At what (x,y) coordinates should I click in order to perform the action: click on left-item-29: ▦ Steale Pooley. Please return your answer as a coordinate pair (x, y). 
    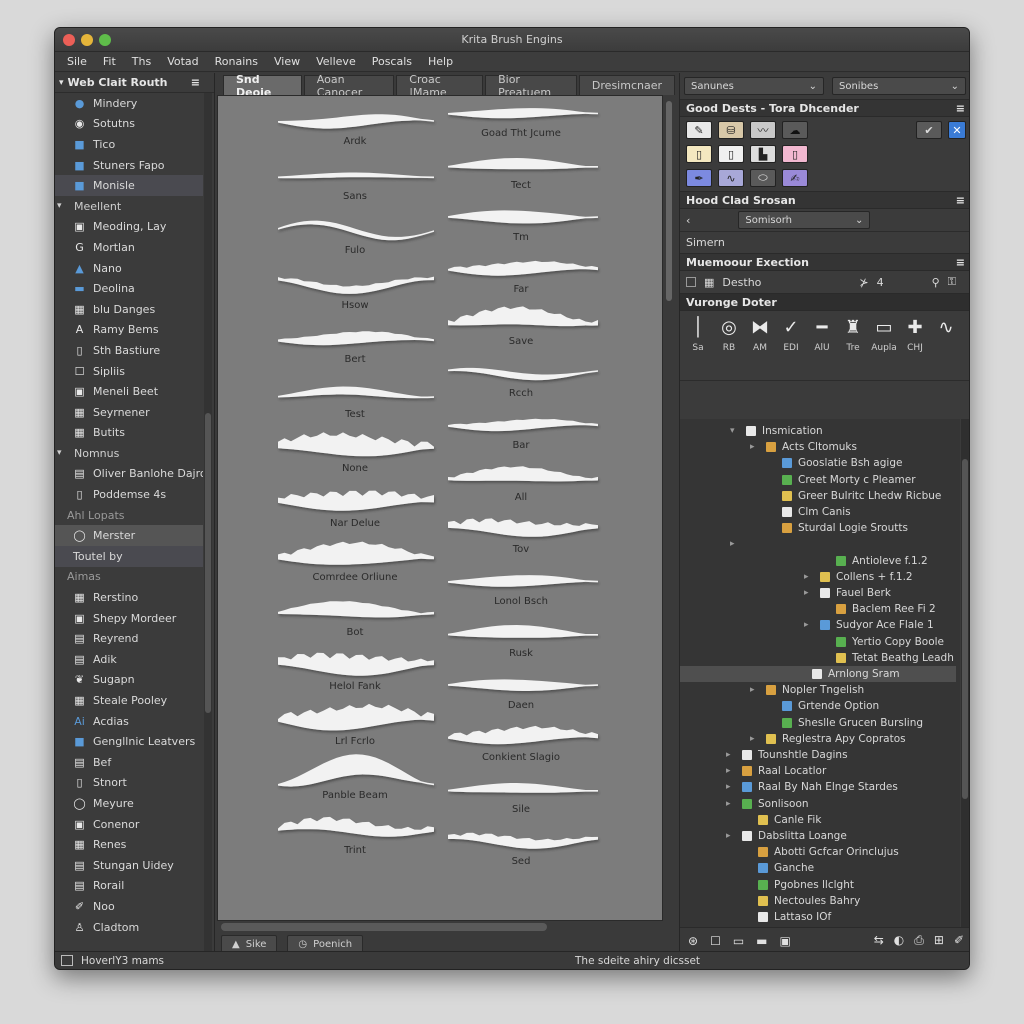
    Looking at the image, I should click on (129, 700).